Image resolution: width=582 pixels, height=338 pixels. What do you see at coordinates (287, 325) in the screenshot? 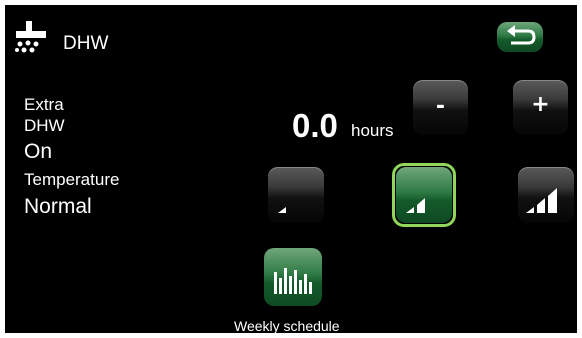
I see `weekly-schedule-label: Weekly schedule` at bounding box center [287, 325].